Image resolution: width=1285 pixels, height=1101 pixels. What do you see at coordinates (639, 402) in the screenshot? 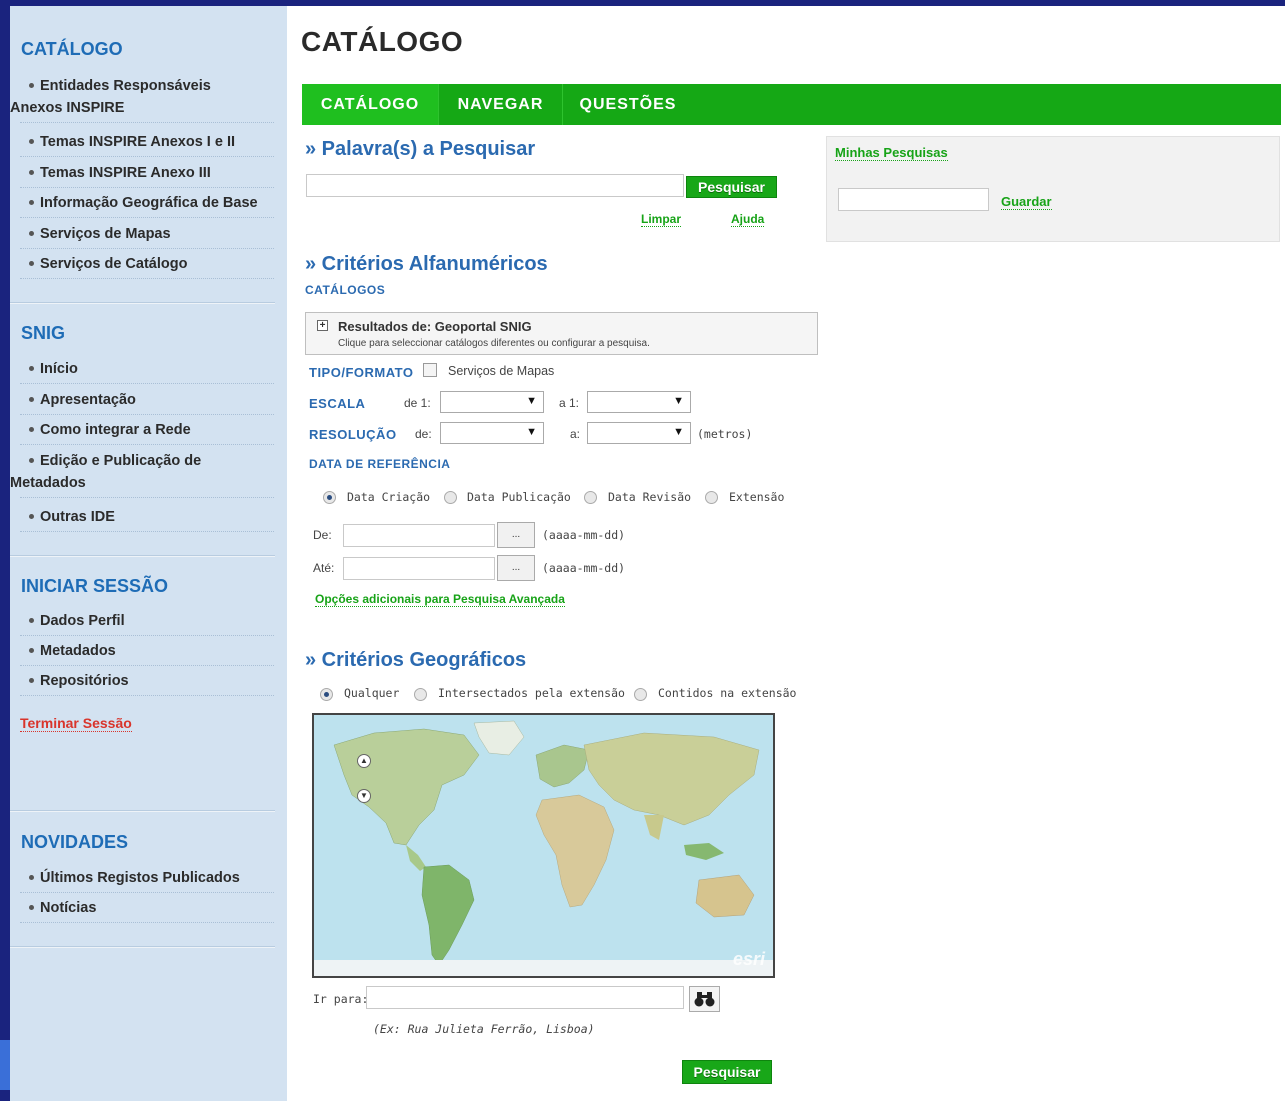
I see `escala-a-select: ▼` at bounding box center [639, 402].